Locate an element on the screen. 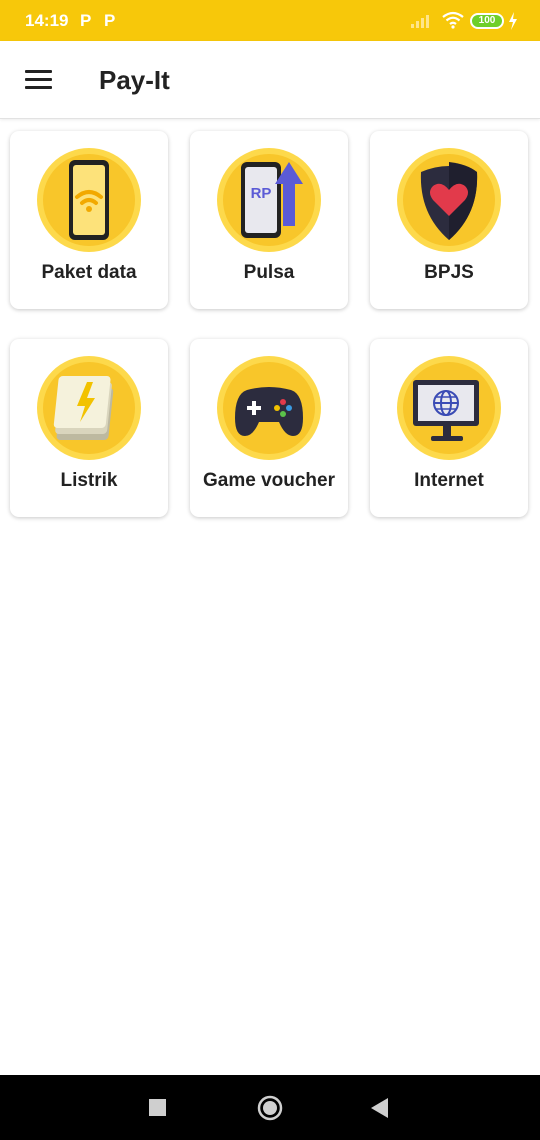 The image size is (540, 1140). service-card-listrik: Listrik is located at coordinates (89, 428).